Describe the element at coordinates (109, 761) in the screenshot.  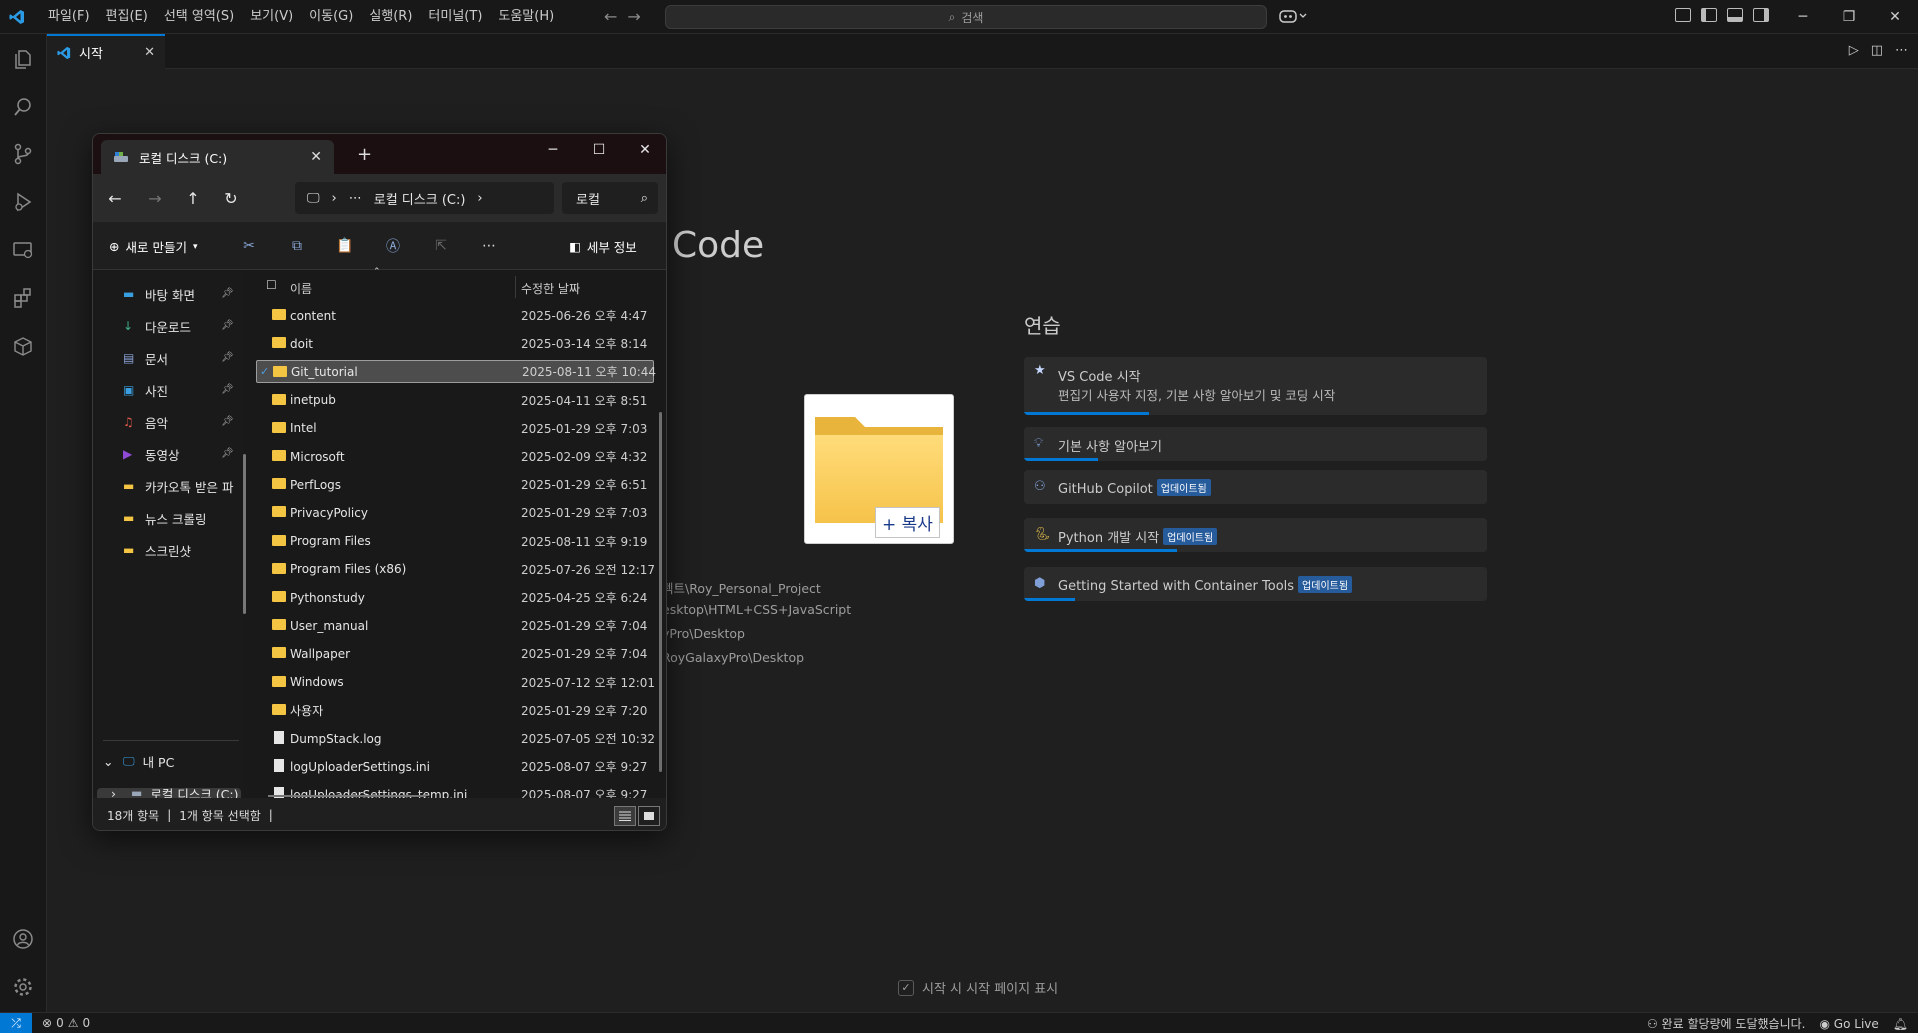
I see `chevron-down-icon: ⌄` at that location.